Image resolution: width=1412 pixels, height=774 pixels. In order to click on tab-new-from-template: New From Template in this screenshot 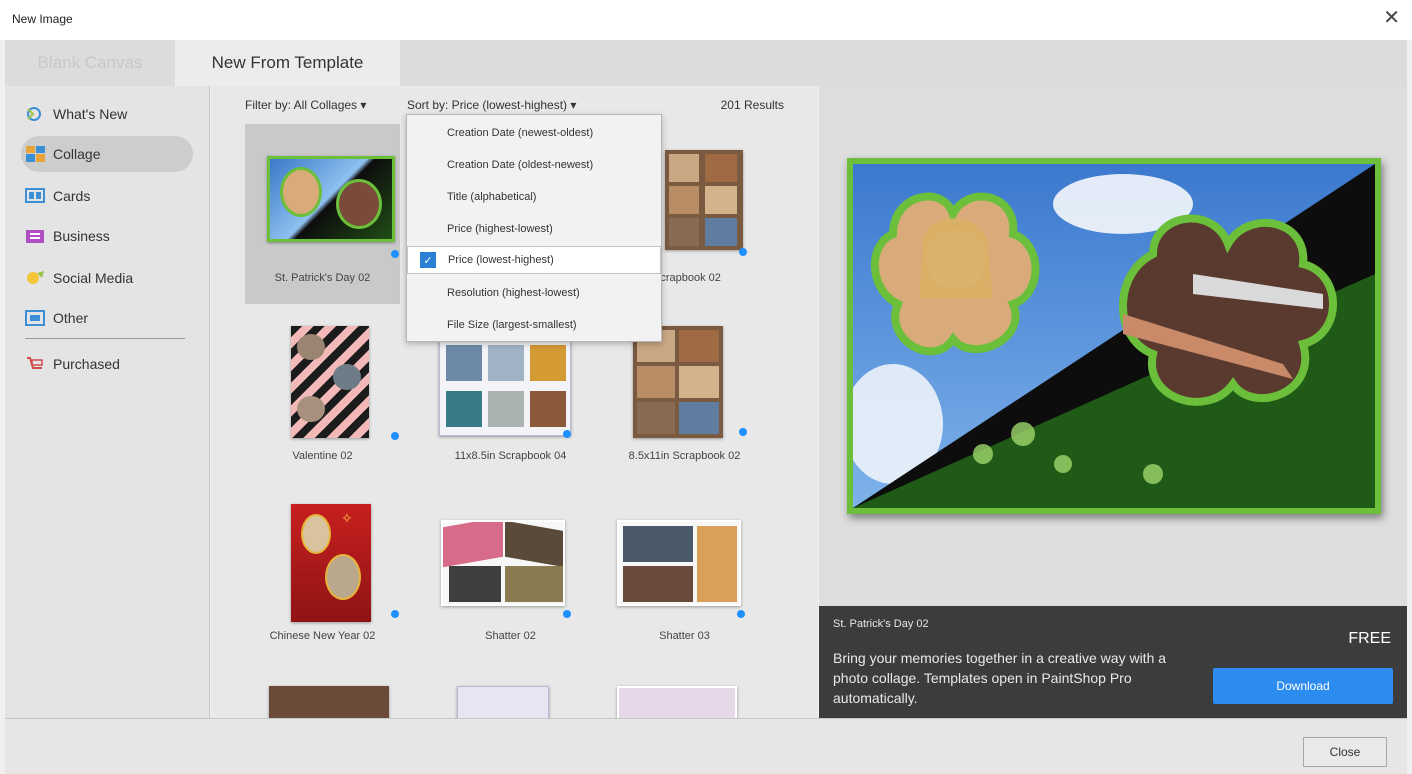, I will do `click(287, 63)`.